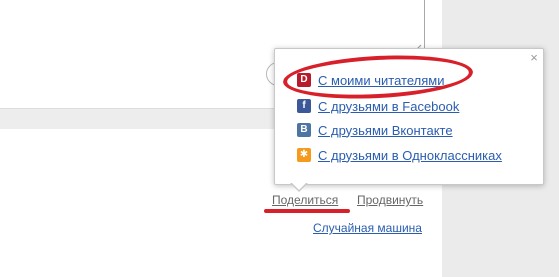 This screenshot has height=277, width=559. I want to click on close-icon: ×, so click(534, 57).